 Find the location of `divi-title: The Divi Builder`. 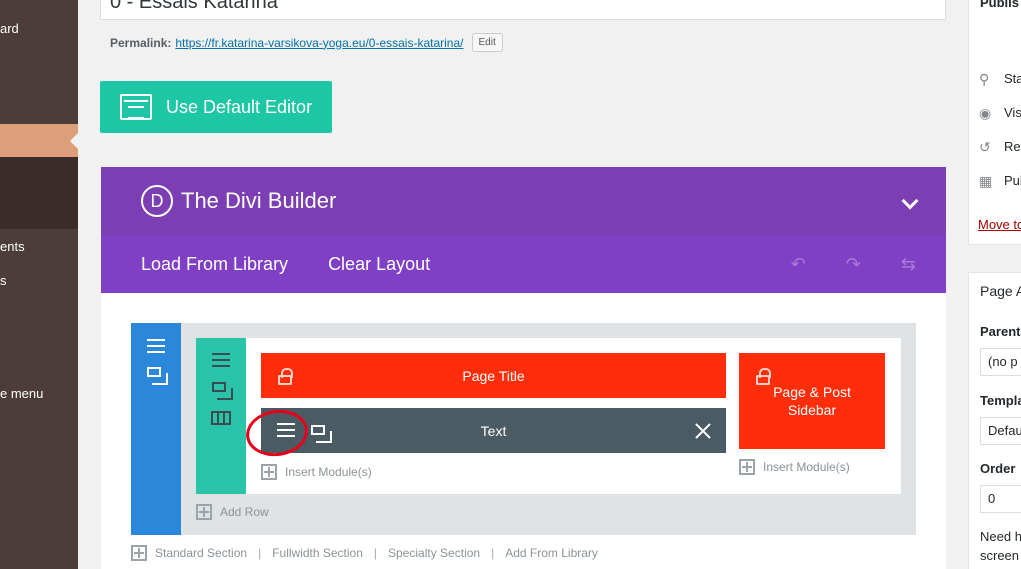

divi-title: The Divi Builder is located at coordinates (259, 200).